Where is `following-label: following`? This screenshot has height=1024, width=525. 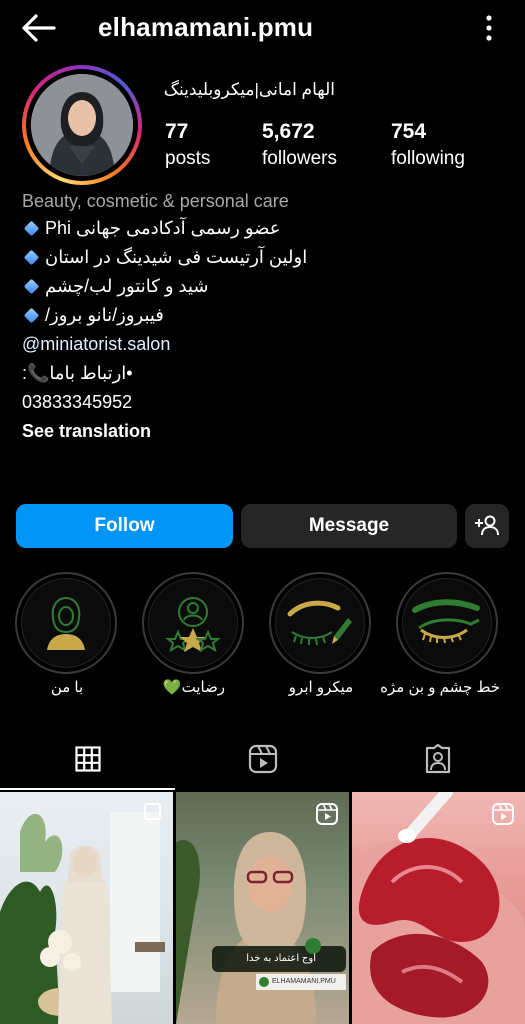 following-label: following is located at coordinates (428, 158).